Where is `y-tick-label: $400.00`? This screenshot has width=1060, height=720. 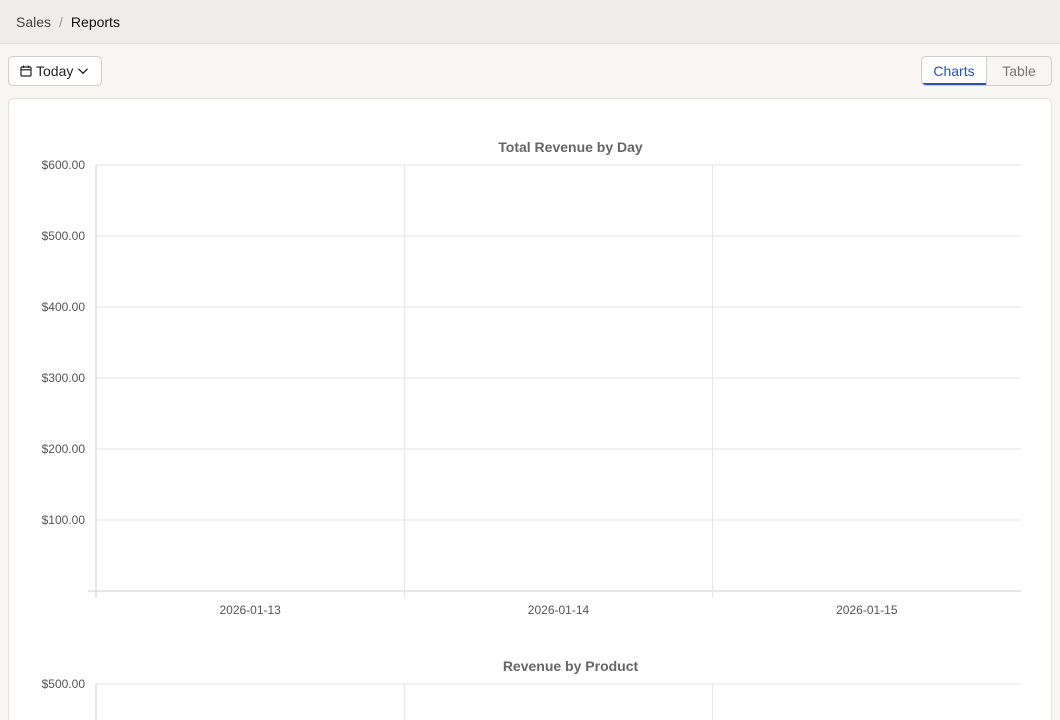 y-tick-label: $400.00 is located at coordinates (64, 307).